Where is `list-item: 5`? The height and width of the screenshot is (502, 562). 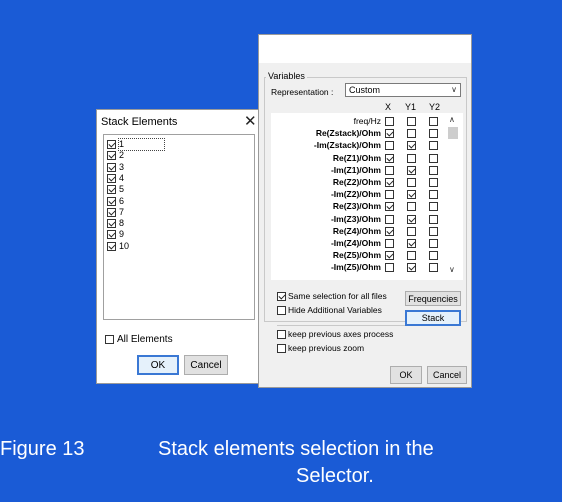 list-item: 5 is located at coordinates (115, 189).